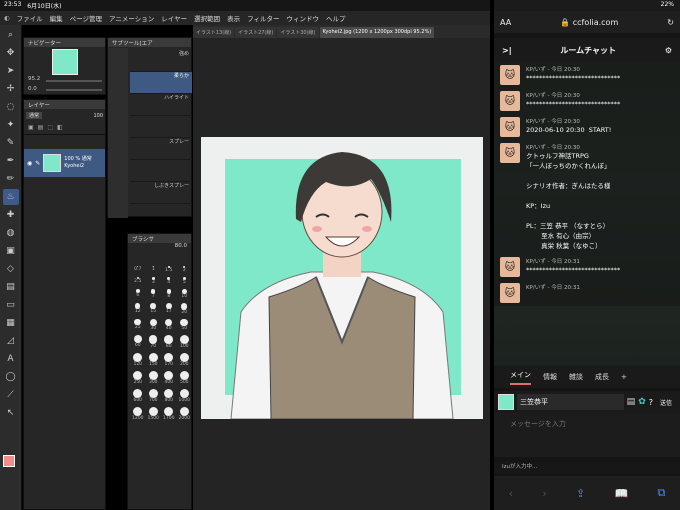  I want to click on layer-opacity: 100, so click(98, 116).